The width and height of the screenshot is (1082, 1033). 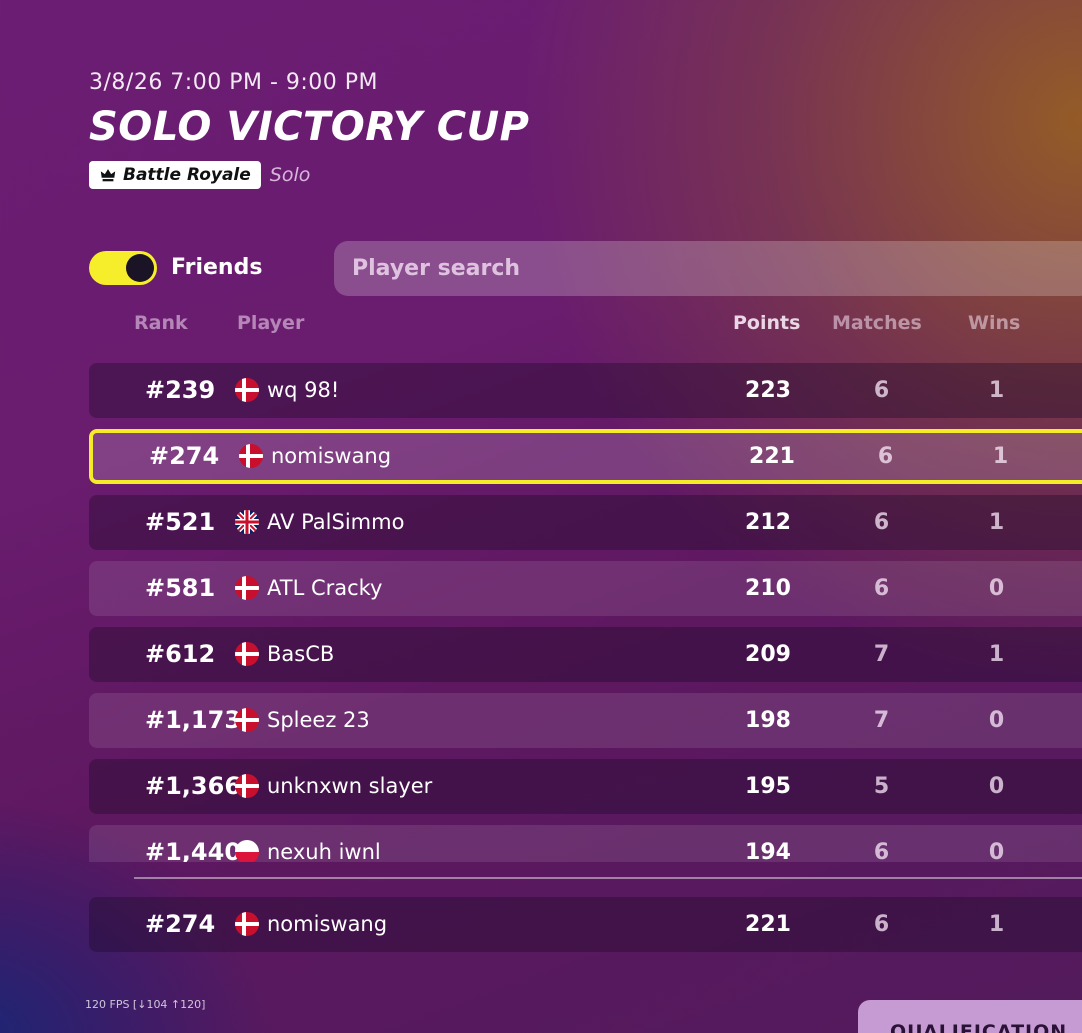 What do you see at coordinates (217, 267) in the screenshot?
I see `friends-label: Friends` at bounding box center [217, 267].